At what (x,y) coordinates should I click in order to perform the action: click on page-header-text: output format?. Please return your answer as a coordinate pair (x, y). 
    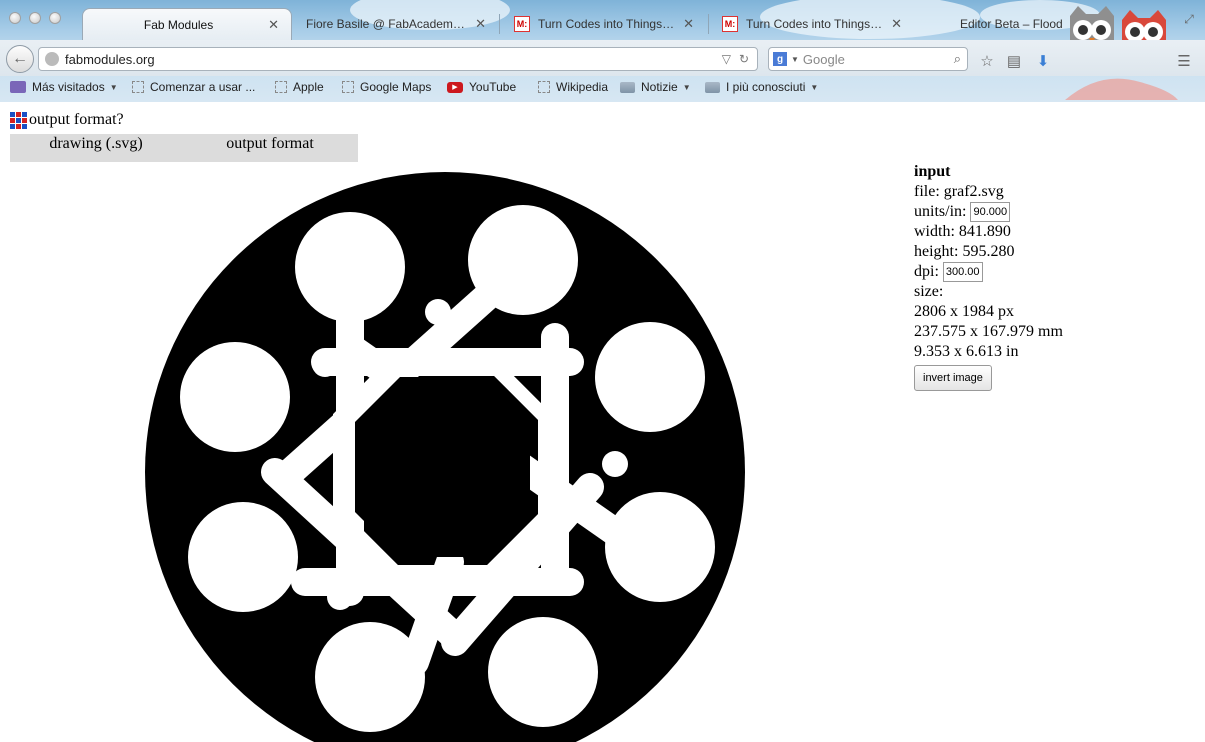
    Looking at the image, I should click on (76, 119).